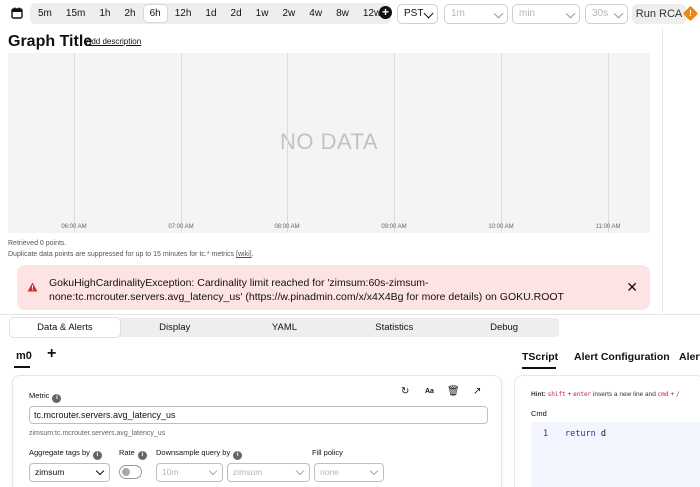 The width and height of the screenshot is (700, 487). Describe the element at coordinates (183, 13) in the screenshot. I see `range-12h: 12h` at that location.